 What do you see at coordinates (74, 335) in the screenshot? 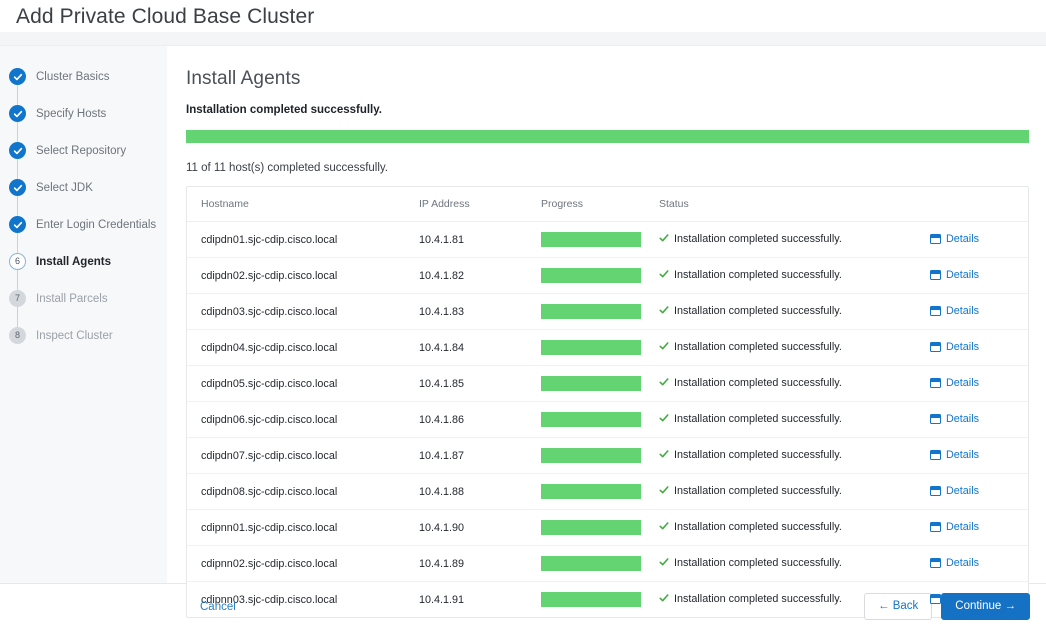
I see `sidebar-step-label: Inspect Cluster` at bounding box center [74, 335].